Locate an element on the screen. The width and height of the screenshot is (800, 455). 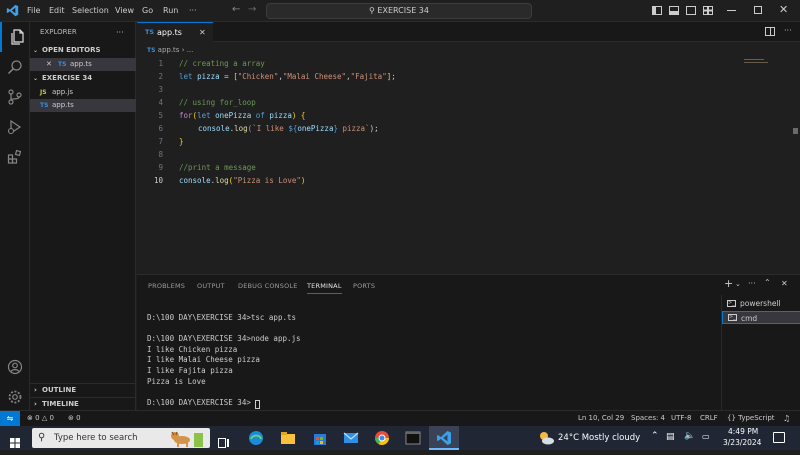
new-terminal-icon: + is located at coordinates (728, 284).